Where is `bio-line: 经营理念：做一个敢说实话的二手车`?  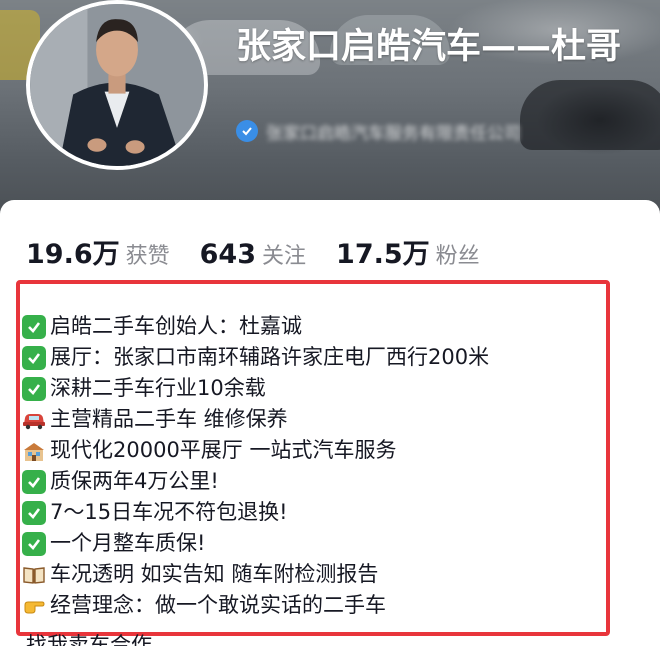
bio-line: 经营理念：做一个敢说实话的二手车 is located at coordinates (312, 605).